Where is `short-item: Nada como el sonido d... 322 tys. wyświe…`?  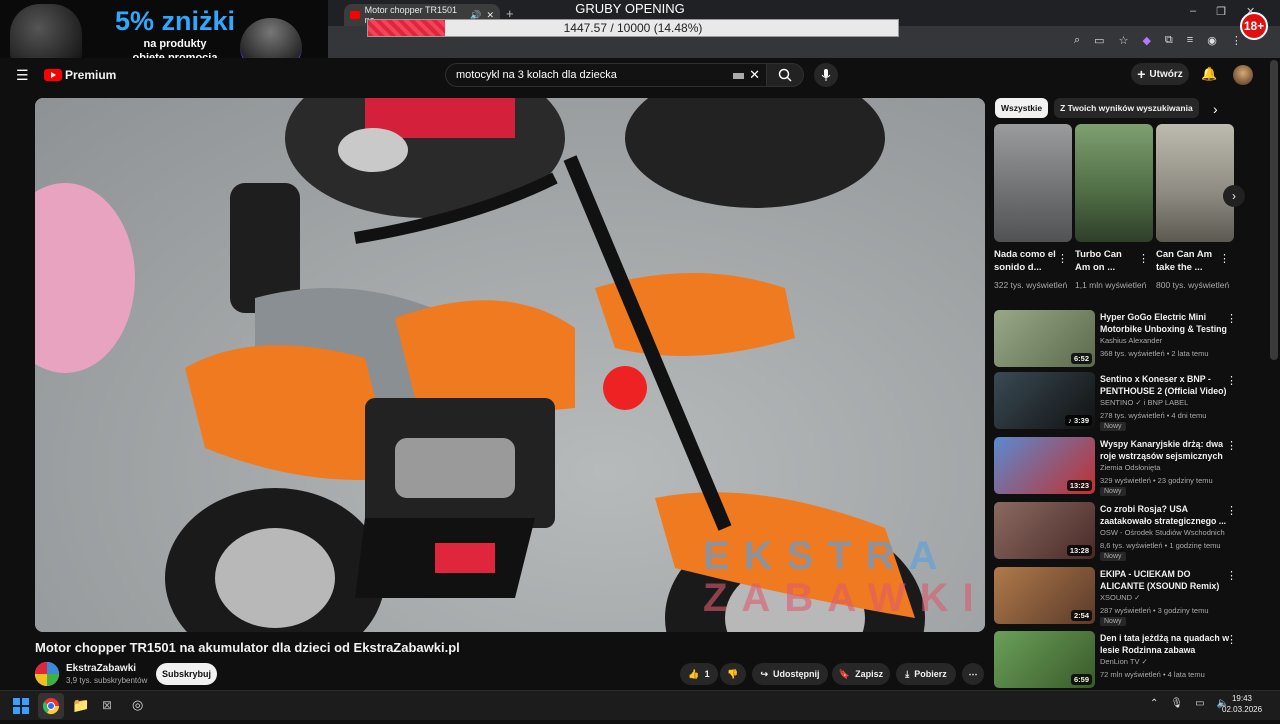
short-item: Nada como el sonido d... 322 tys. wyświe… is located at coordinates (1033, 207).